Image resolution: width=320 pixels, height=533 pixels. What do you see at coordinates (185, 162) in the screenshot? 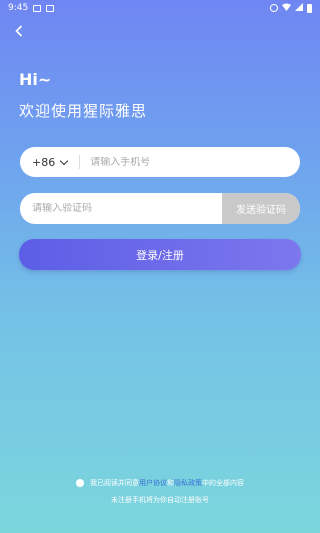
I see `phone-input` at bounding box center [185, 162].